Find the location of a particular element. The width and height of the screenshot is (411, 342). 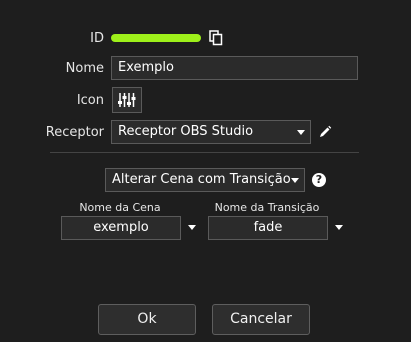

sliders-icon is located at coordinates (127, 100).